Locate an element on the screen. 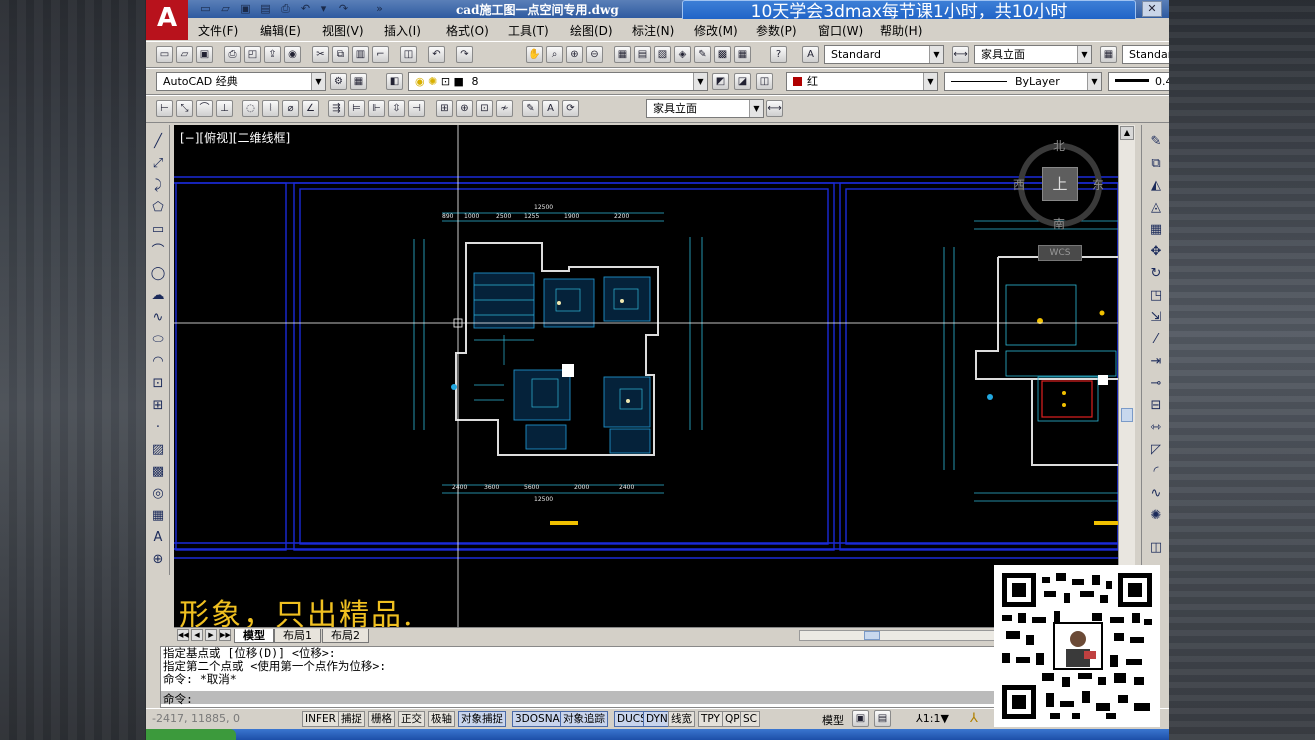 The width and height of the screenshot is (1315, 740). horizontal-scrollbar is located at coordinates (899, 635).